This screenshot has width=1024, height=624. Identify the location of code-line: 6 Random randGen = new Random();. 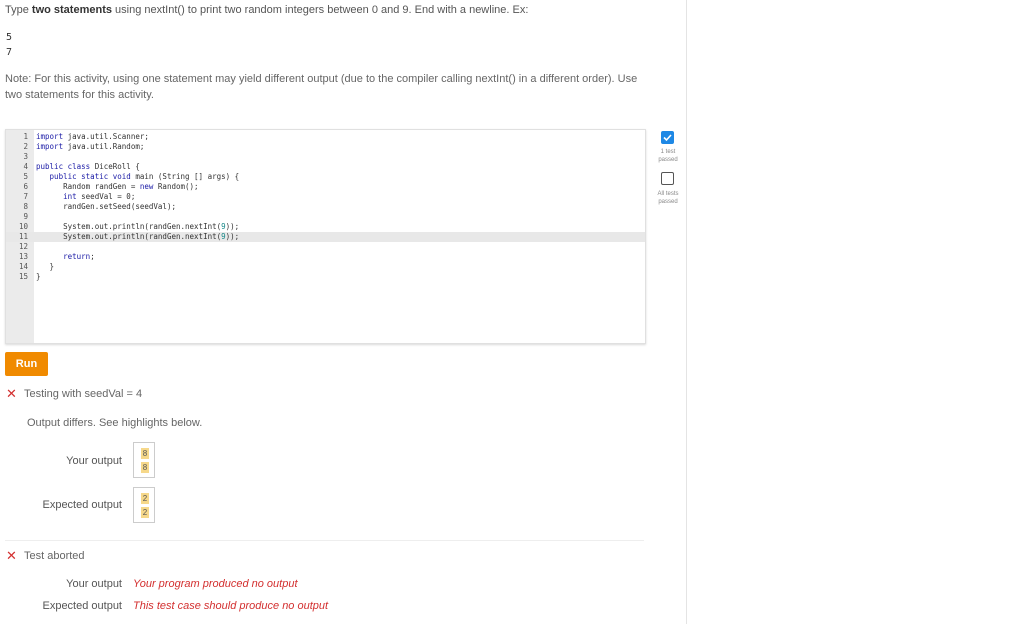
(325, 187).